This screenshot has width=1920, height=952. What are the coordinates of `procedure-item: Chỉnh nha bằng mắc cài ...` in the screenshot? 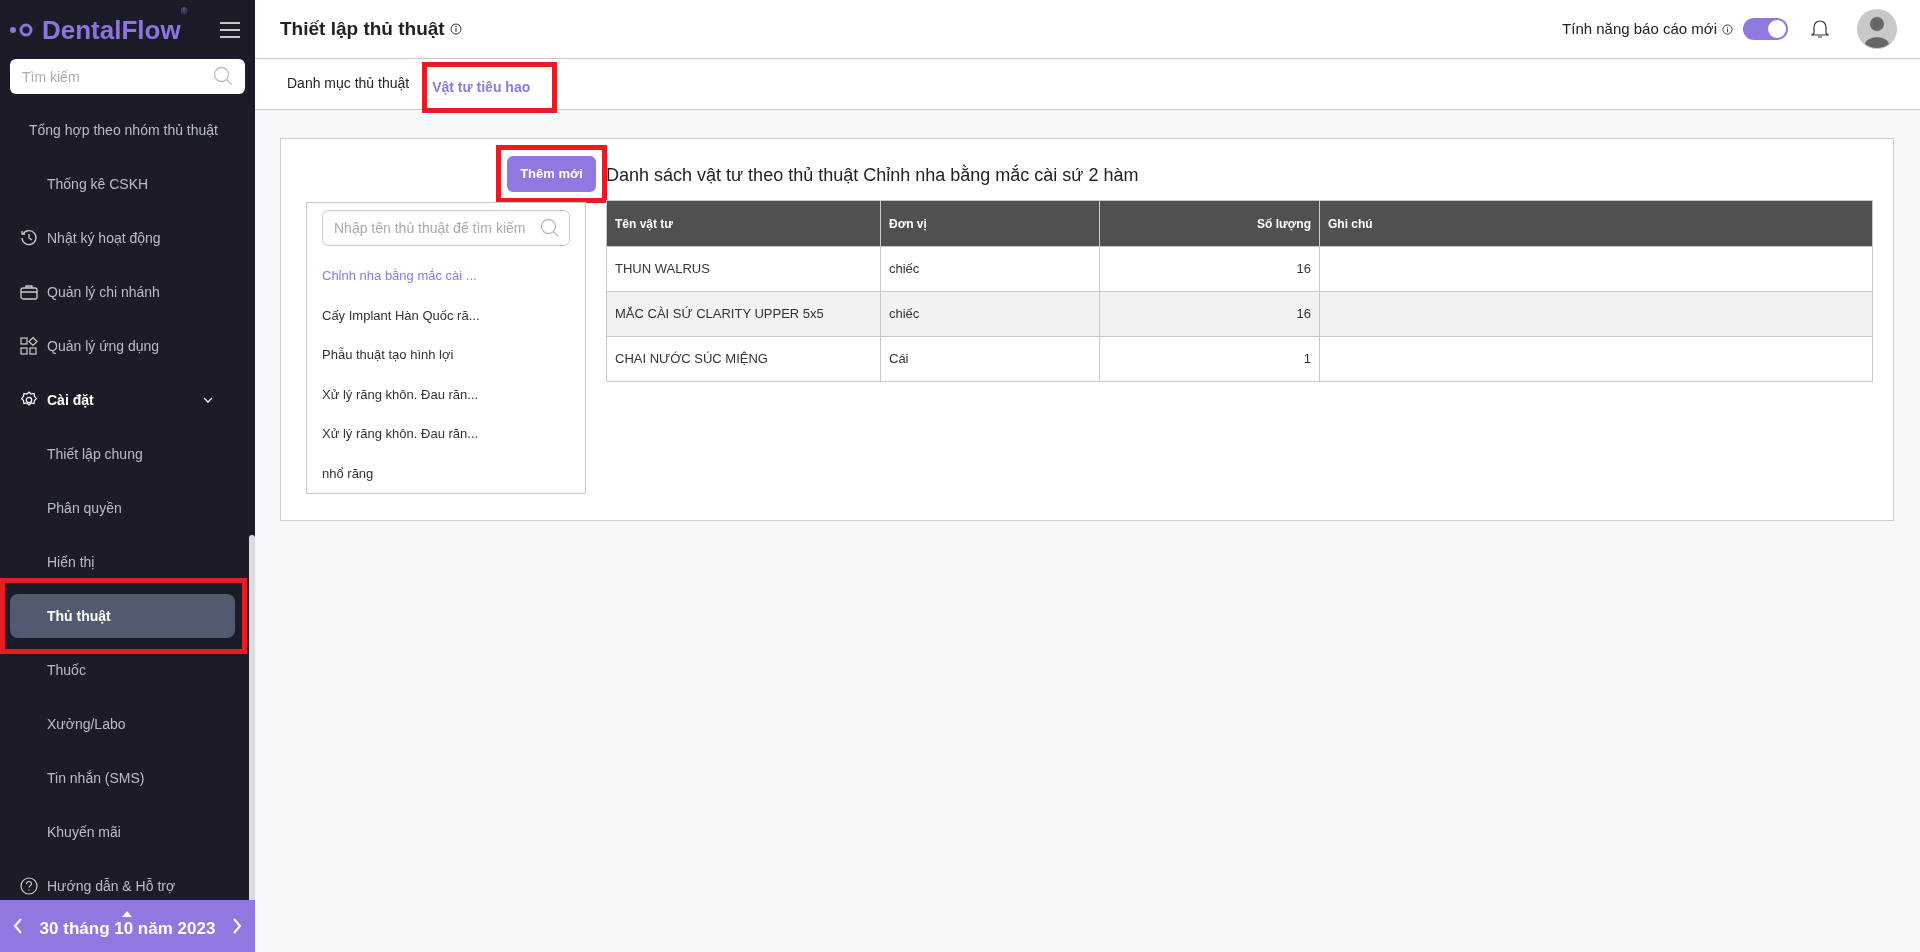 It's located at (446, 276).